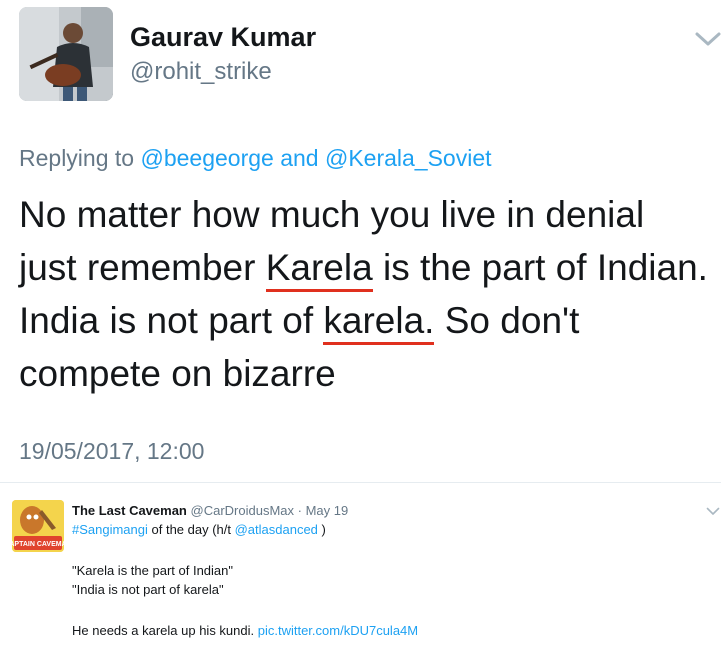 This screenshot has width=721, height=659. I want to click on mention-beegeorge: @beegeorge, so click(206, 158).